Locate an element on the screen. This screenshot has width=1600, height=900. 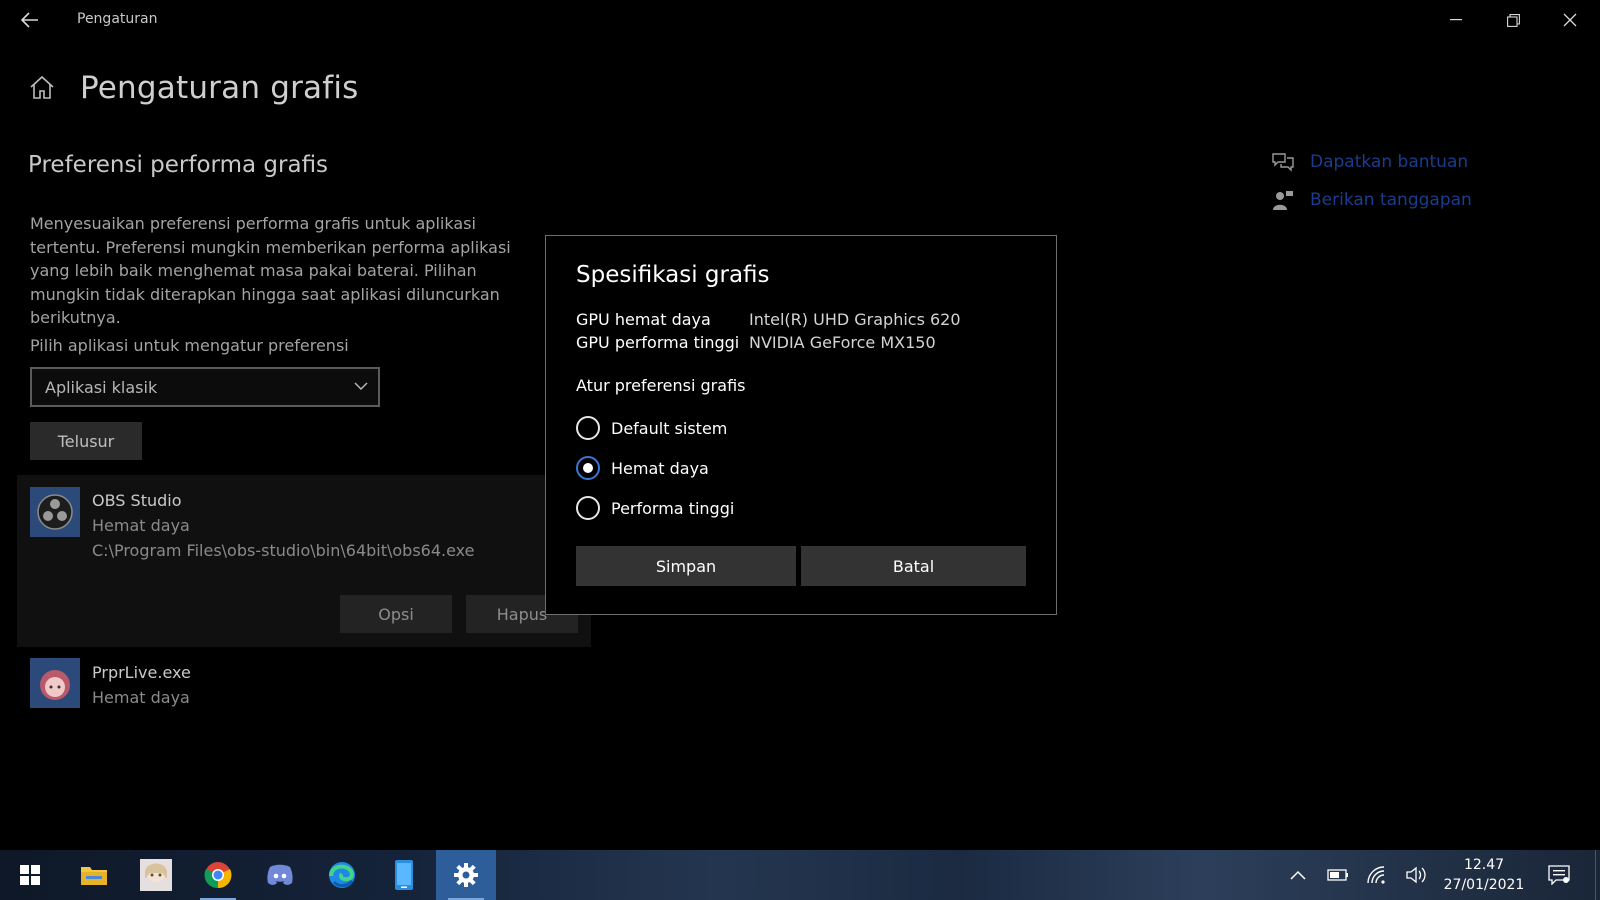
volume-icon is located at coordinates (1416, 875).